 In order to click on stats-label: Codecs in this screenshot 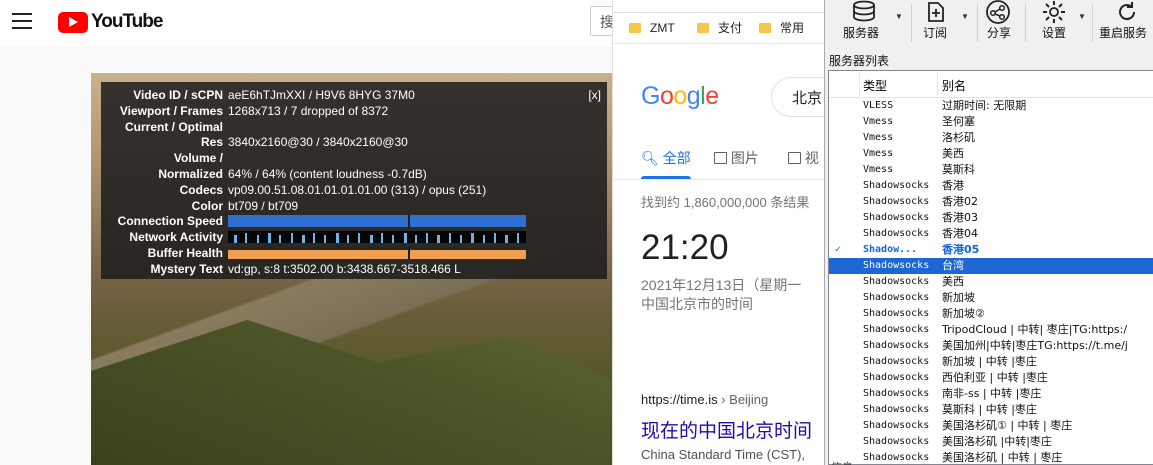, I will do `click(201, 189)`.